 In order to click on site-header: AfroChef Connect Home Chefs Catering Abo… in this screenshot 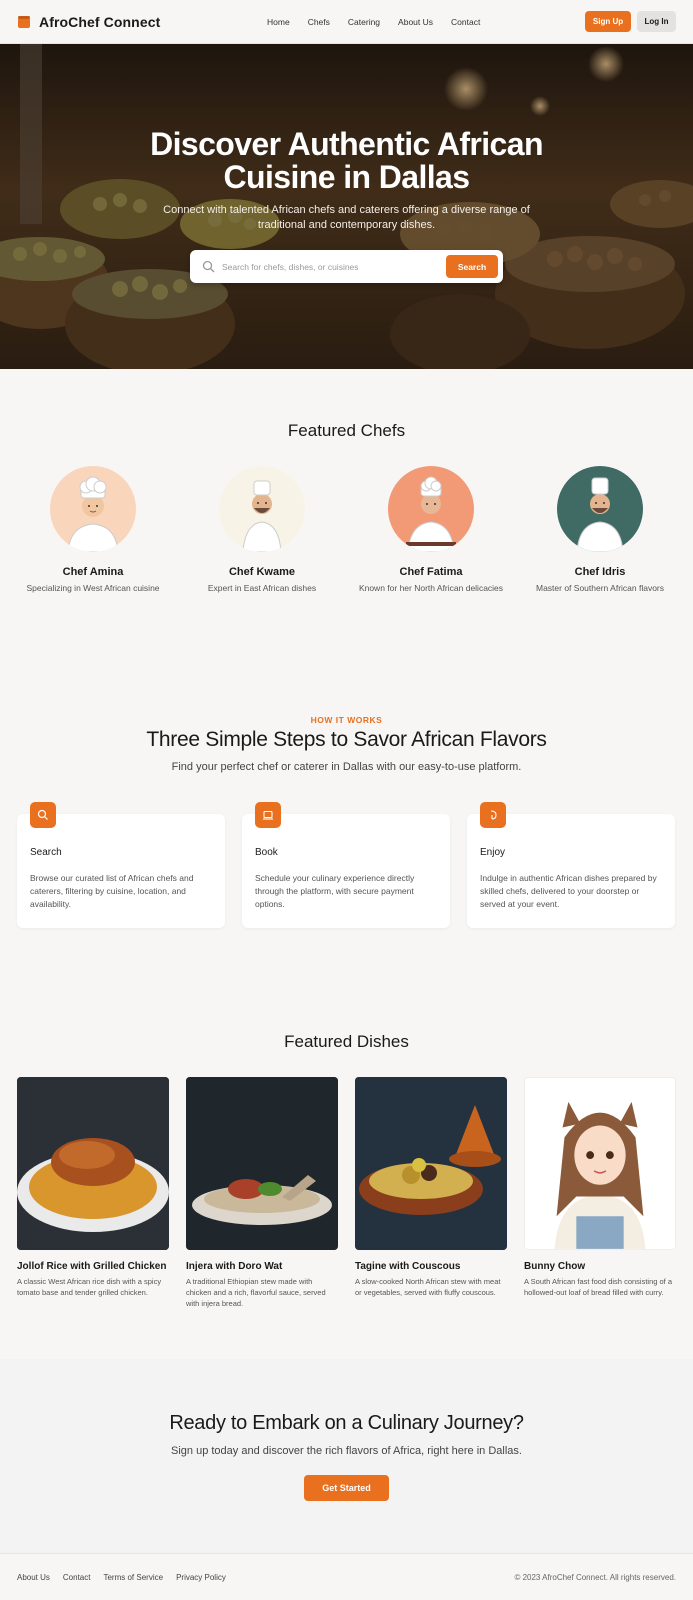, I will do `click(346, 22)`.